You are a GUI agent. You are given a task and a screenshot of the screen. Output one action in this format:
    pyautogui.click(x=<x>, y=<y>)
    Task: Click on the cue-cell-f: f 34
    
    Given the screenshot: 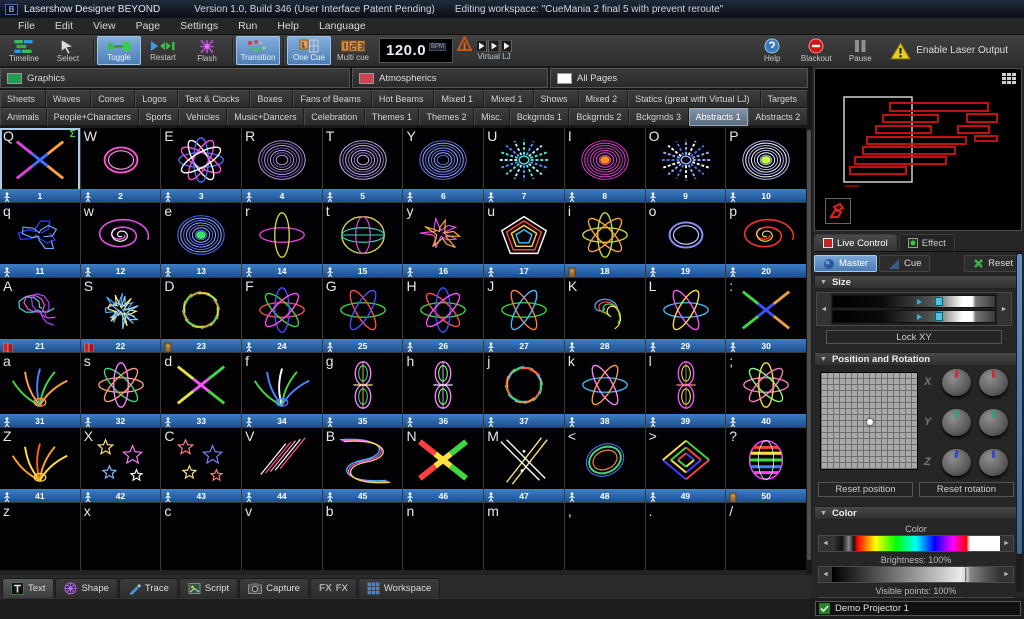 What is the action you would take?
    pyautogui.click(x=282, y=390)
    